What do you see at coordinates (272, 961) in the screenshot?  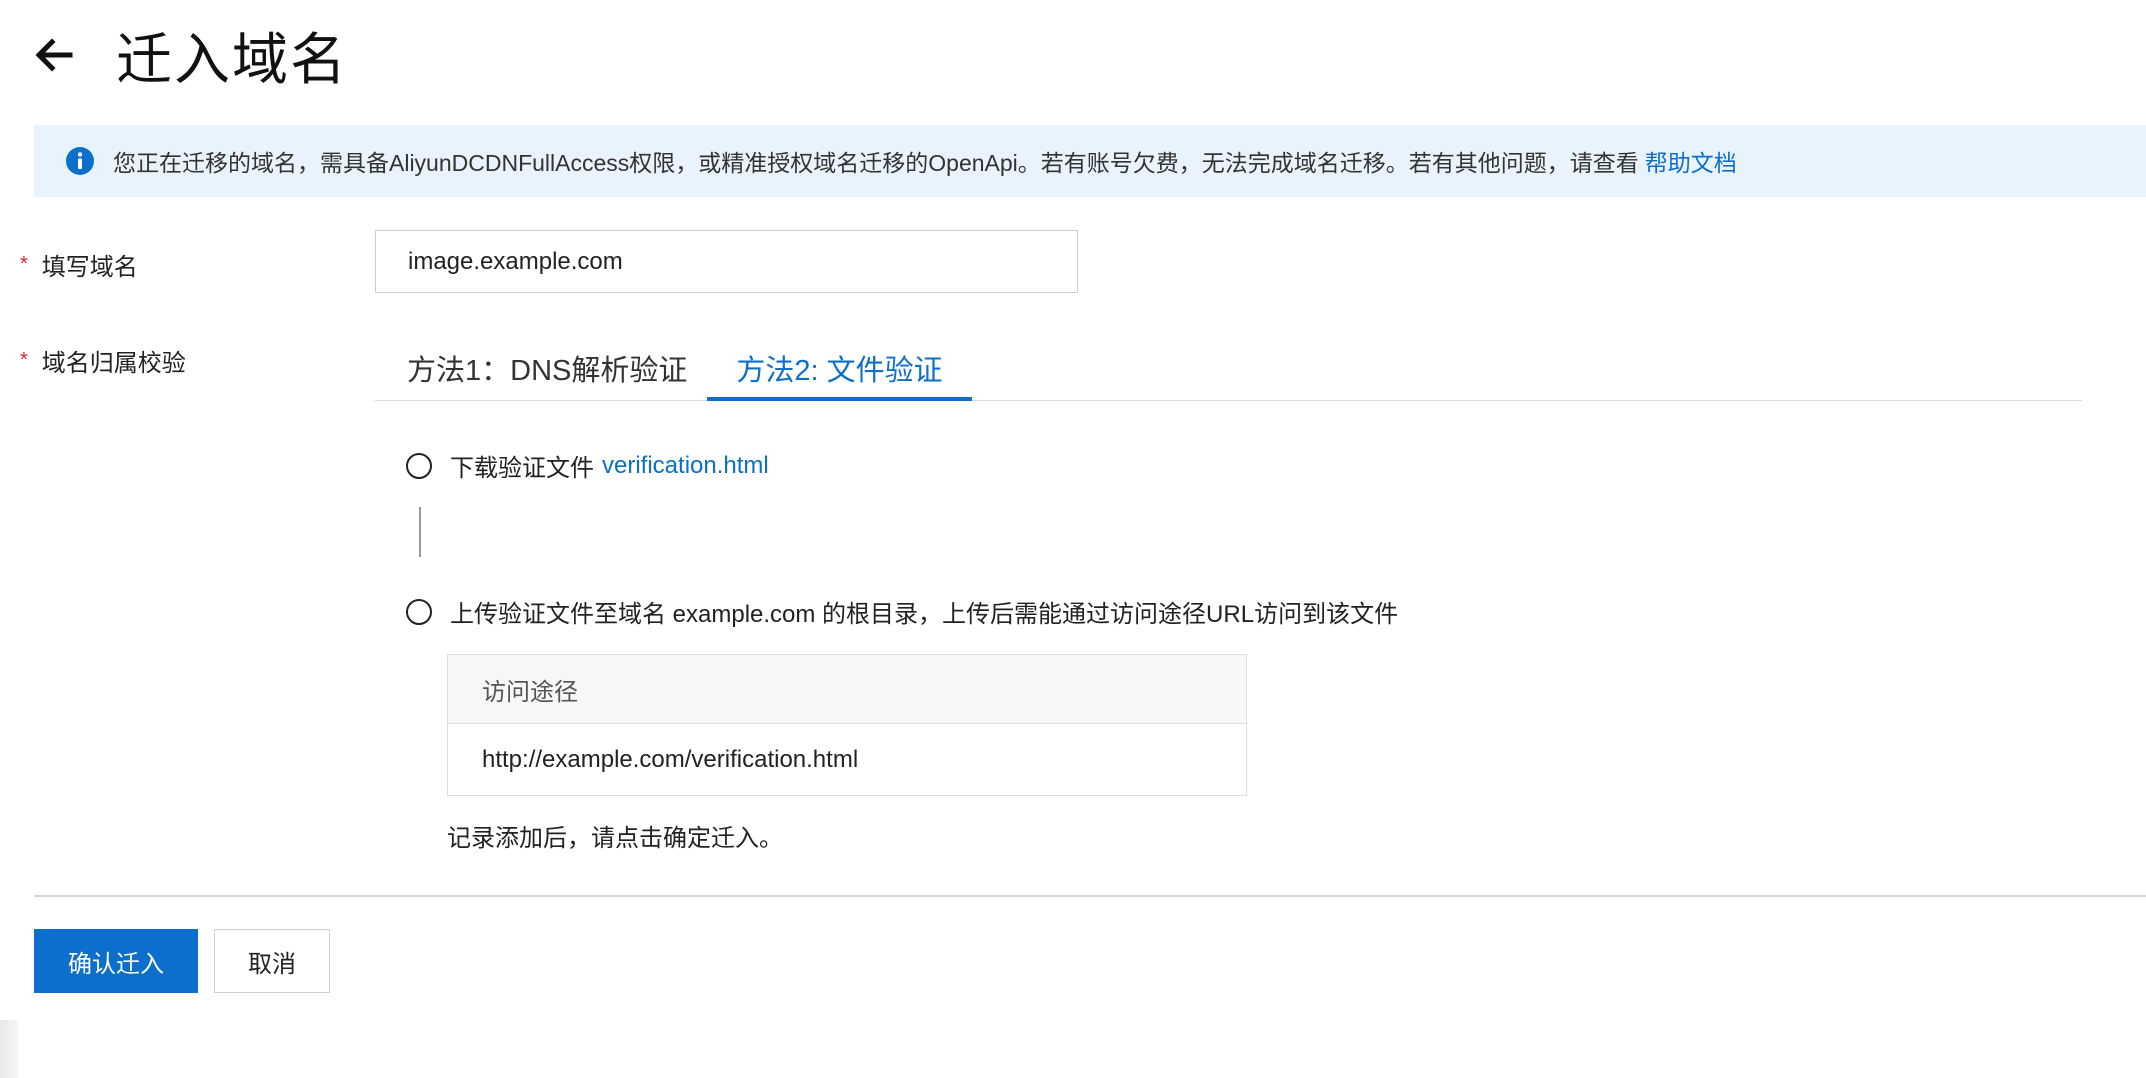 I see `cancel-button: 取消` at bounding box center [272, 961].